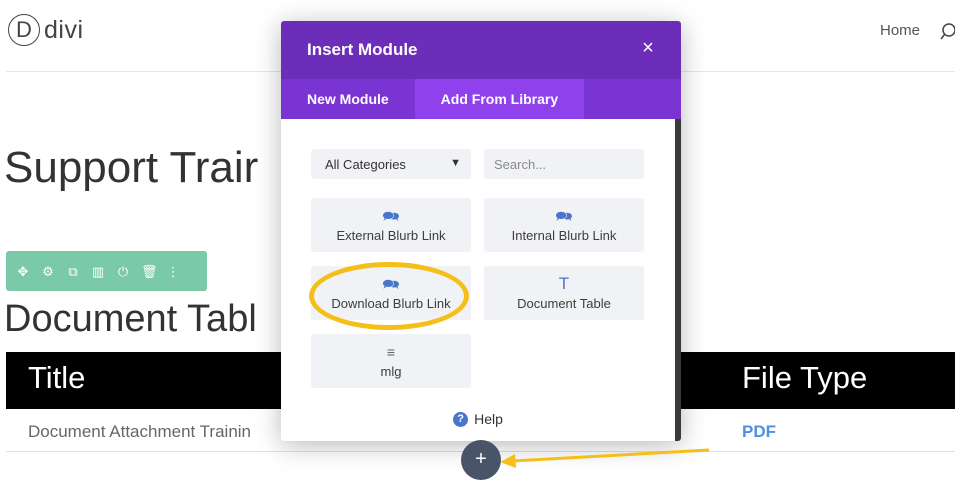 This screenshot has width=955, height=489. Describe the element at coordinates (481, 50) in the screenshot. I see `modal-header: Insert Module` at that location.